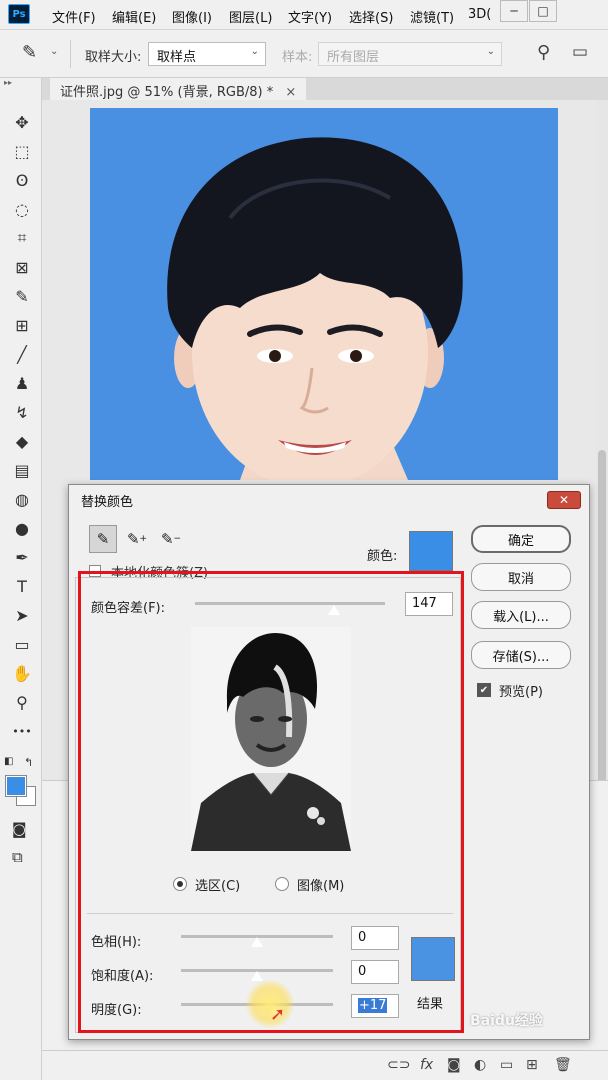 The height and width of the screenshot is (1080, 608). Describe the element at coordinates (410, 54) in the screenshot. I see `sample-select: 所有图层 ⌄` at that location.